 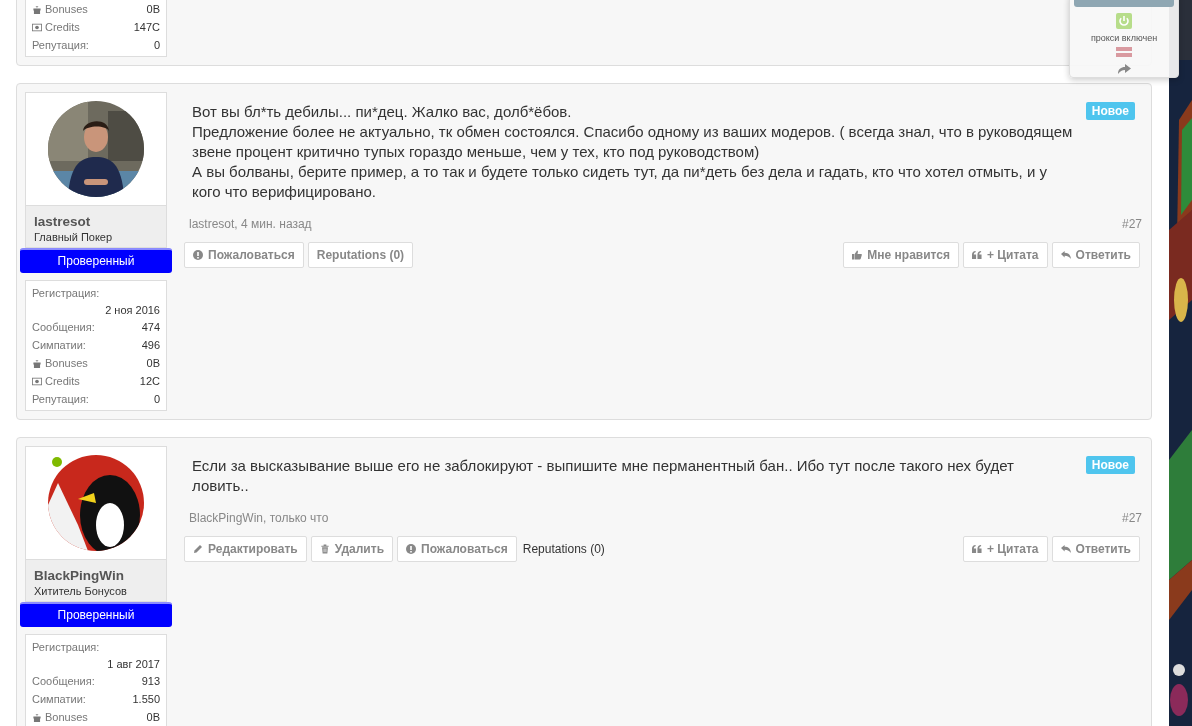 What do you see at coordinates (133, 664) in the screenshot?
I see `stat-value: 1 авг 2017` at bounding box center [133, 664].